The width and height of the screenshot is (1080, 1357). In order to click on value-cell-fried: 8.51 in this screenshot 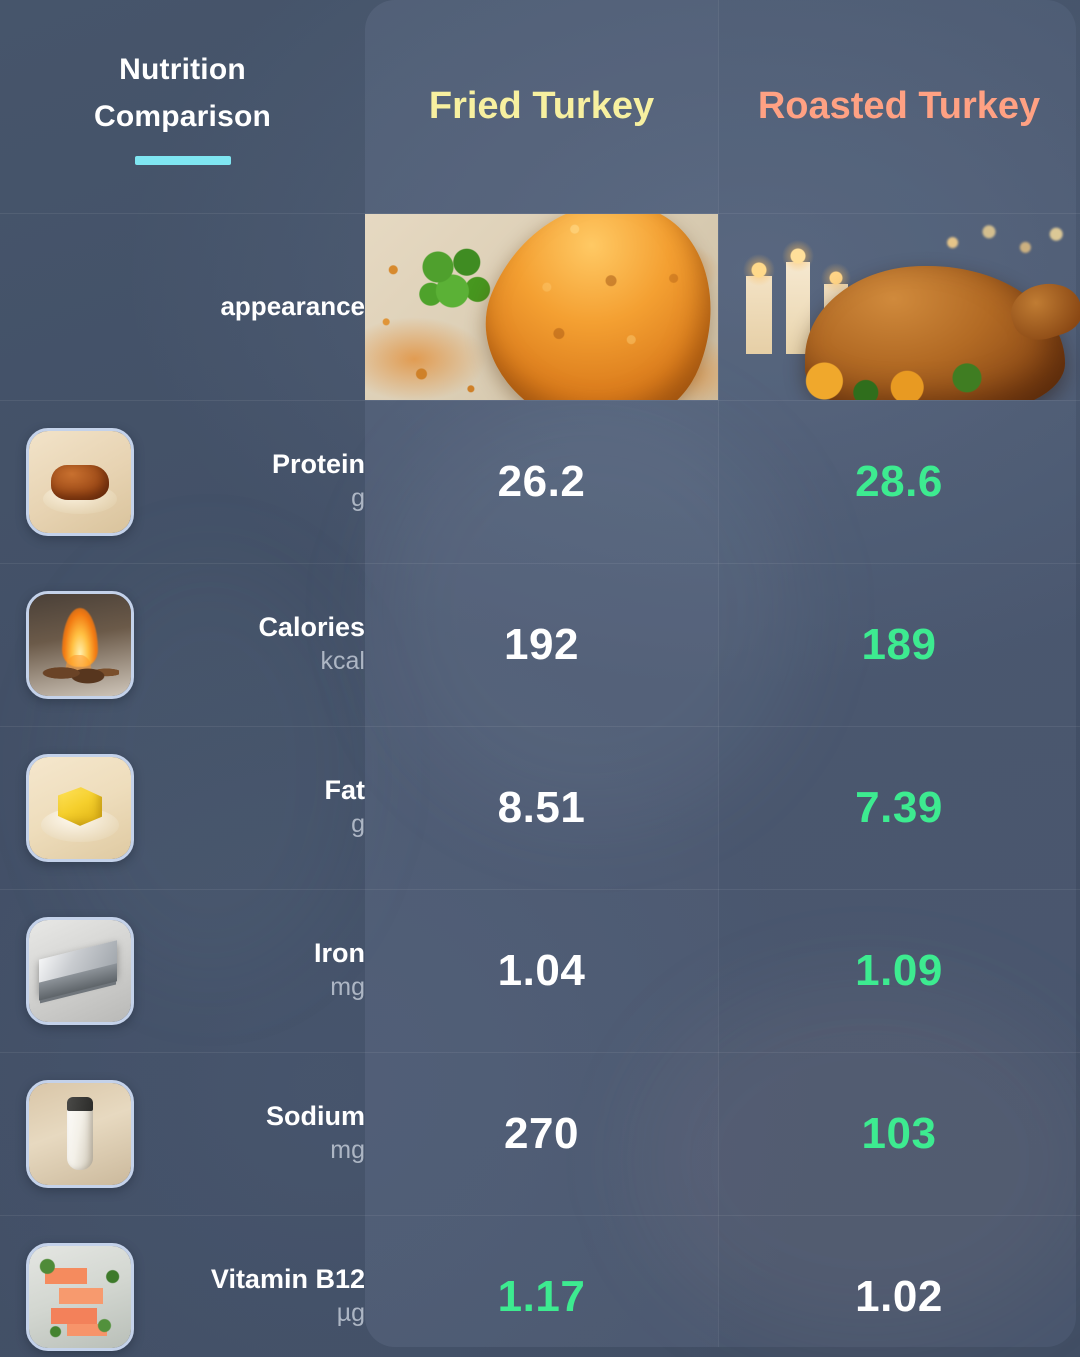, I will do `click(541, 808)`.